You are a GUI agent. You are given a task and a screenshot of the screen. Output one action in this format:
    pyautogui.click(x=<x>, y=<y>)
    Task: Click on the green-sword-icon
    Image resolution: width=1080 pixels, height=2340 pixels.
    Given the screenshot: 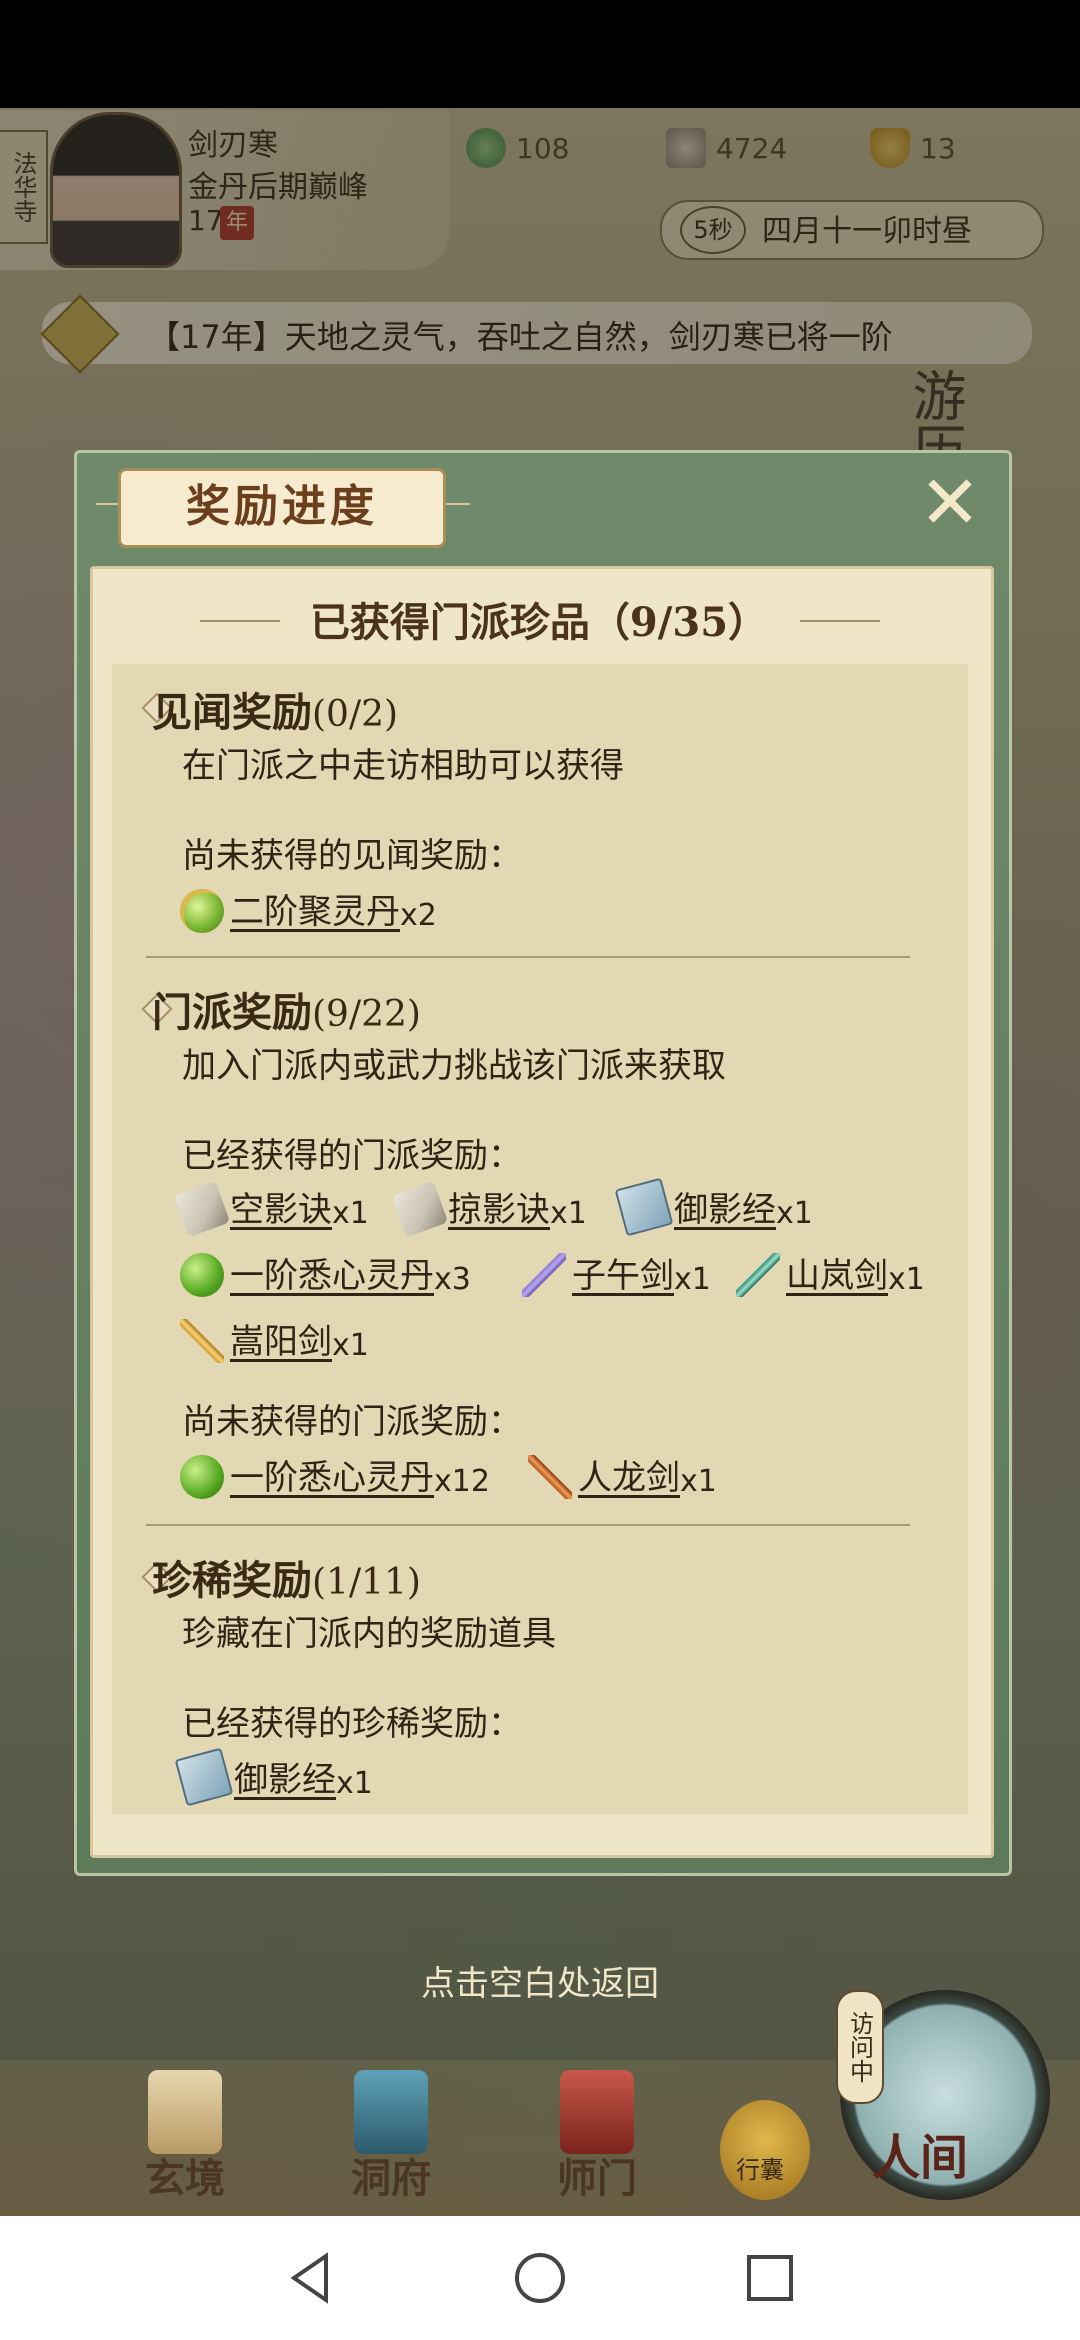 What is the action you would take?
    pyautogui.click(x=758, y=1275)
    